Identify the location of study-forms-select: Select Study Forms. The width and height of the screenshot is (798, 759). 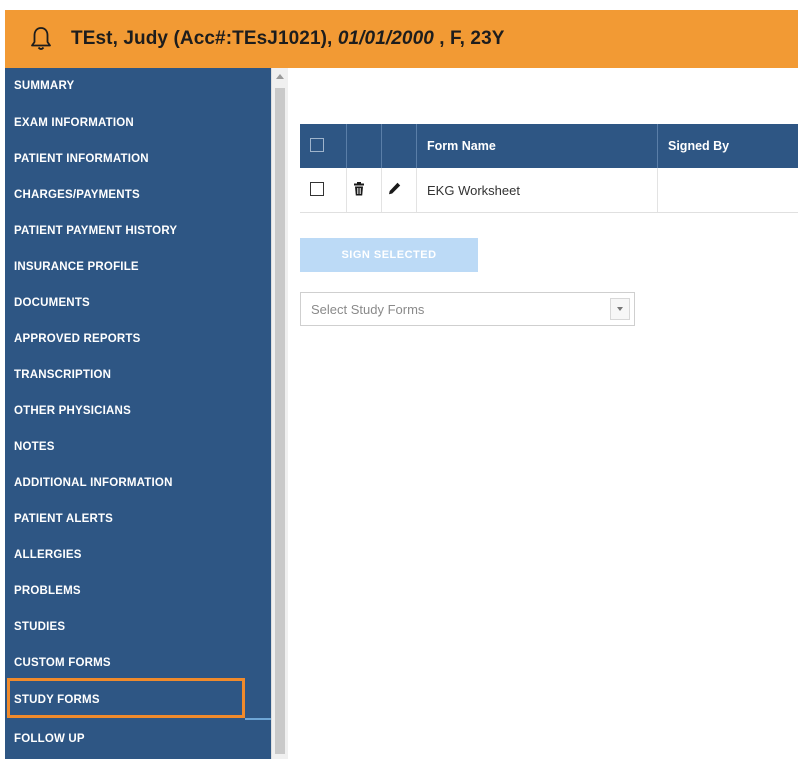
(467, 309).